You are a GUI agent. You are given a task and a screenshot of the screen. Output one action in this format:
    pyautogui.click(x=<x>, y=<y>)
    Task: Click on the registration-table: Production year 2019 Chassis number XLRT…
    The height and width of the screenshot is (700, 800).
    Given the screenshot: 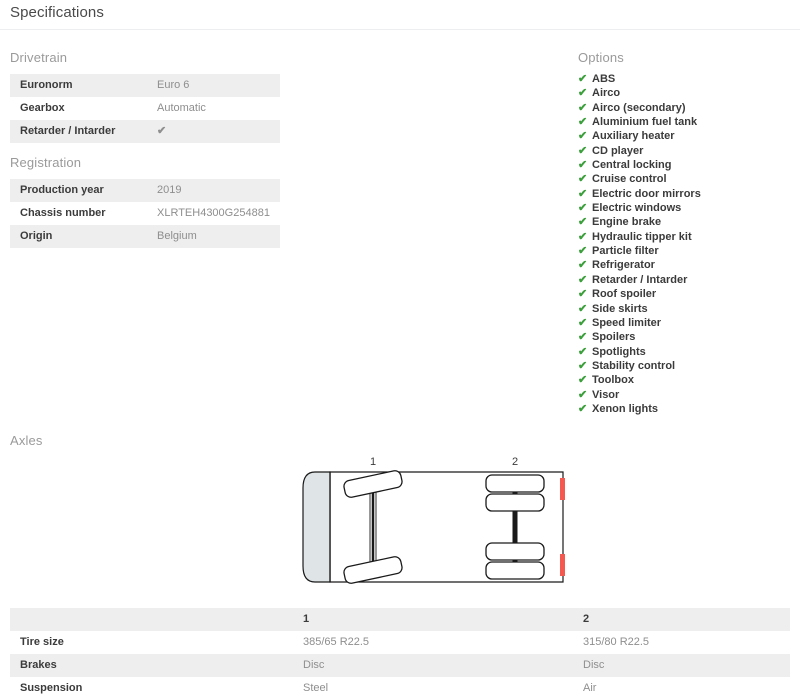 What is the action you would take?
    pyautogui.click(x=145, y=213)
    